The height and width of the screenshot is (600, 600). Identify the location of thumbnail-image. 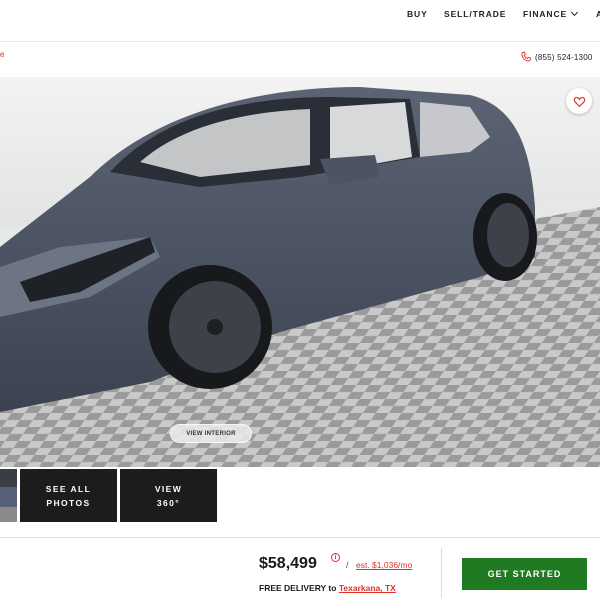
(8, 495).